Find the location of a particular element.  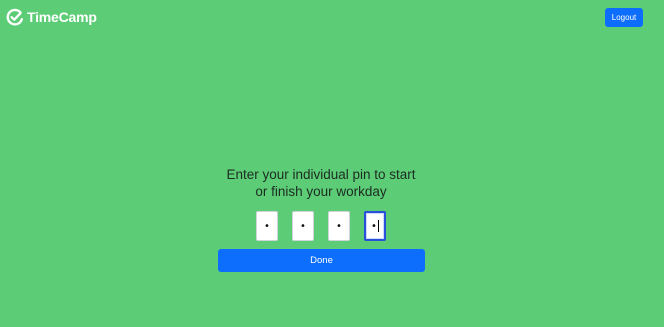

text-caret is located at coordinates (378, 226).